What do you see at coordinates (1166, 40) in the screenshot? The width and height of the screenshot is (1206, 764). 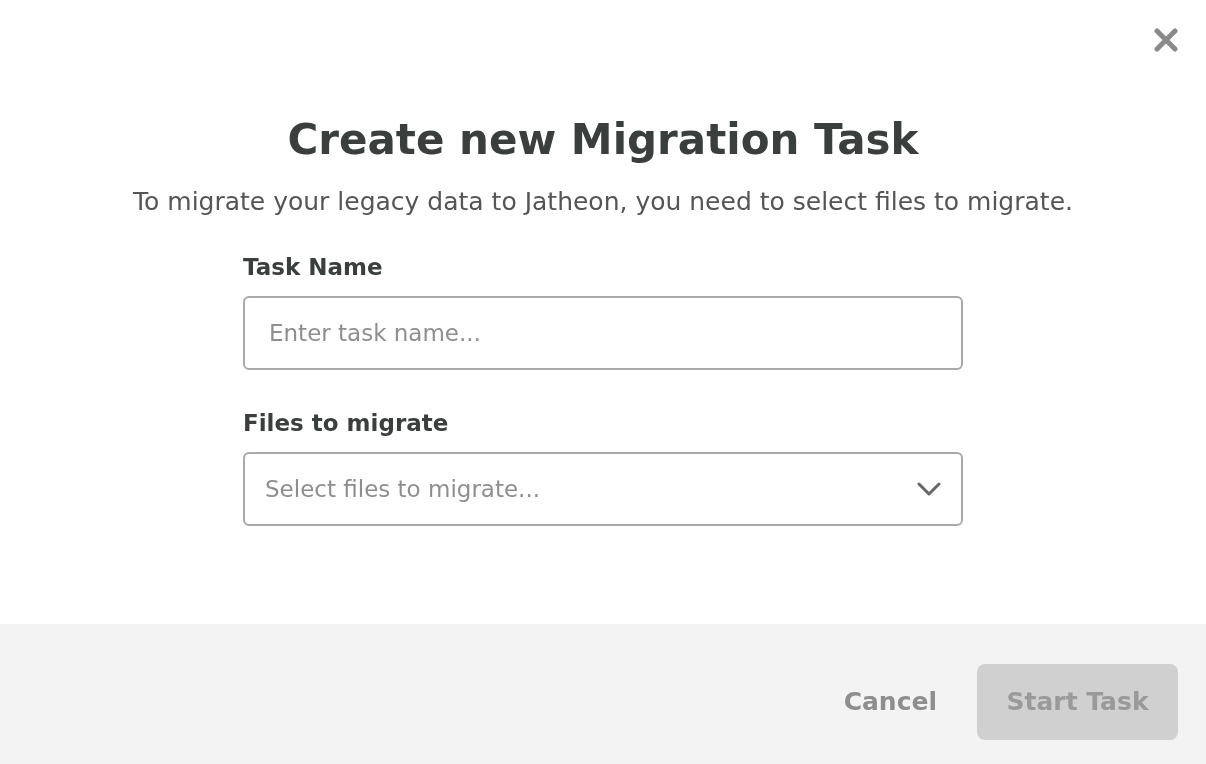 I see `close-icon` at bounding box center [1166, 40].